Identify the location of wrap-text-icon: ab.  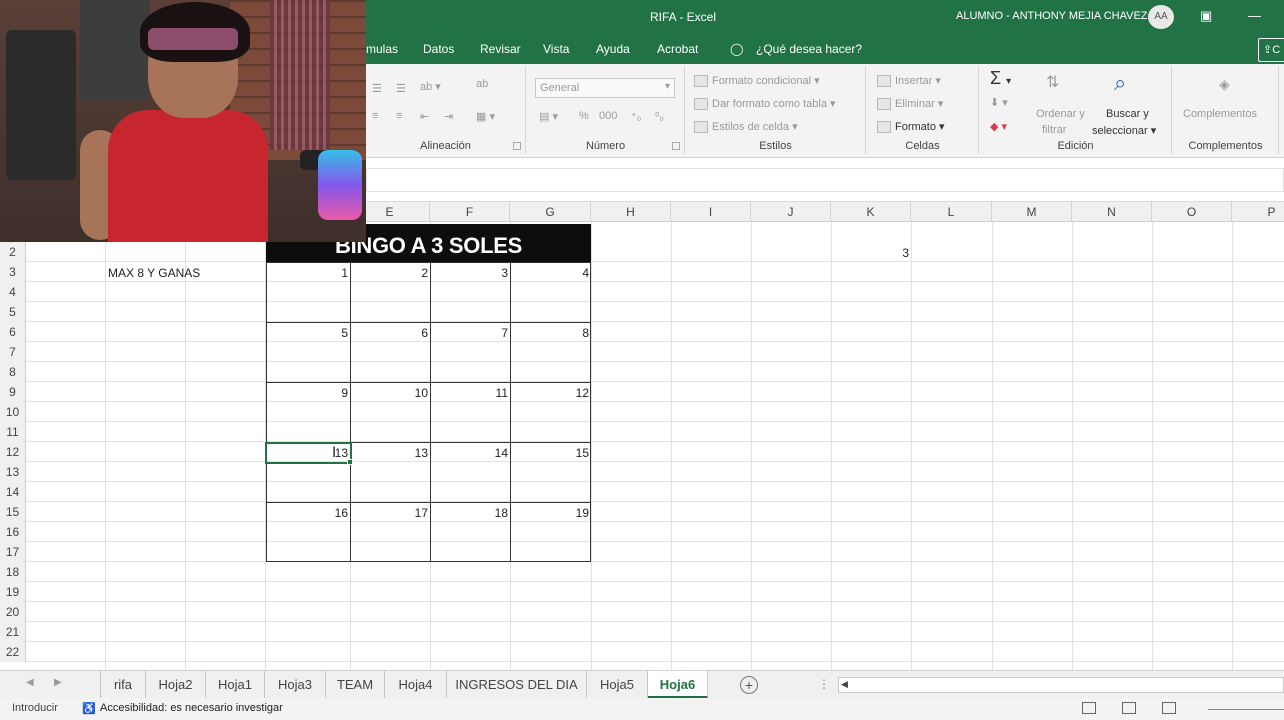
(482, 84).